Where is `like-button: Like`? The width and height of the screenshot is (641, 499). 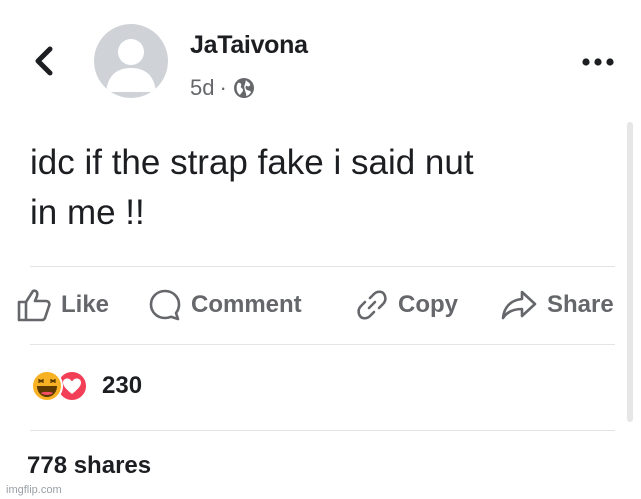 like-button: Like is located at coordinates (62, 305).